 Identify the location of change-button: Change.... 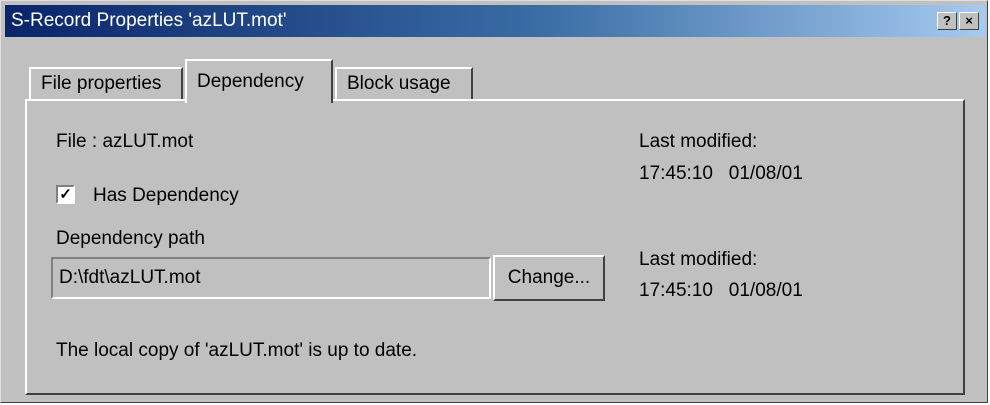
(549, 278).